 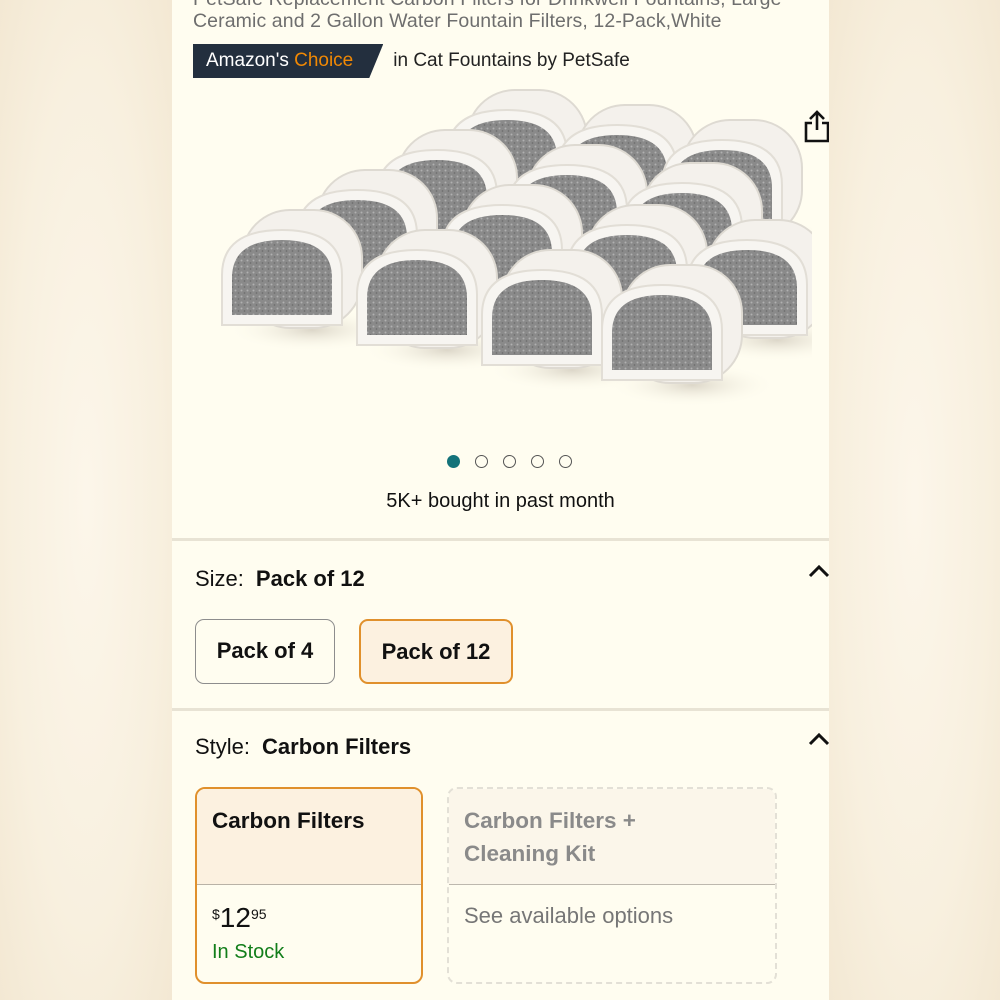 I want to click on size-heading: Size: Pack of 12, so click(x=280, y=579).